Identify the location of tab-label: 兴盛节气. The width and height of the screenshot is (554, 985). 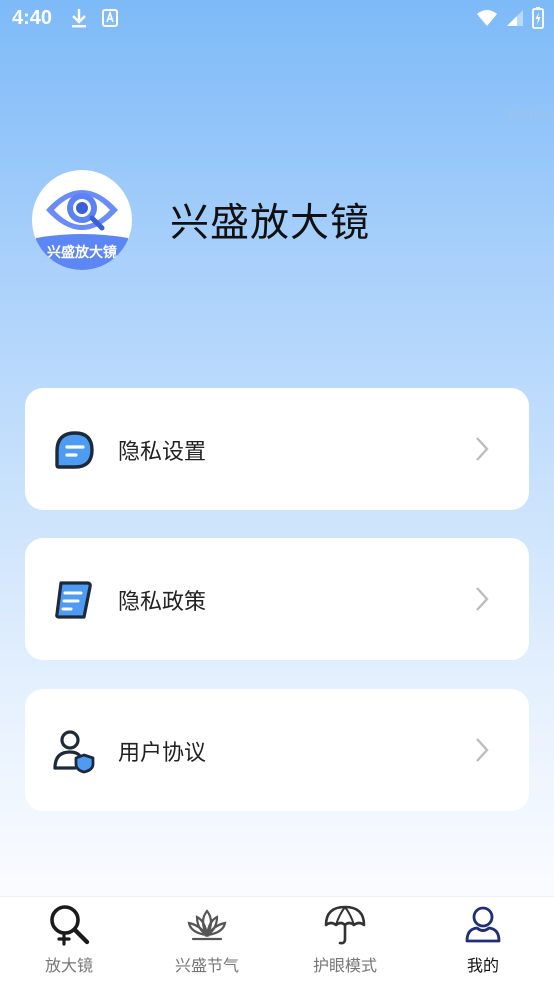
(206, 965).